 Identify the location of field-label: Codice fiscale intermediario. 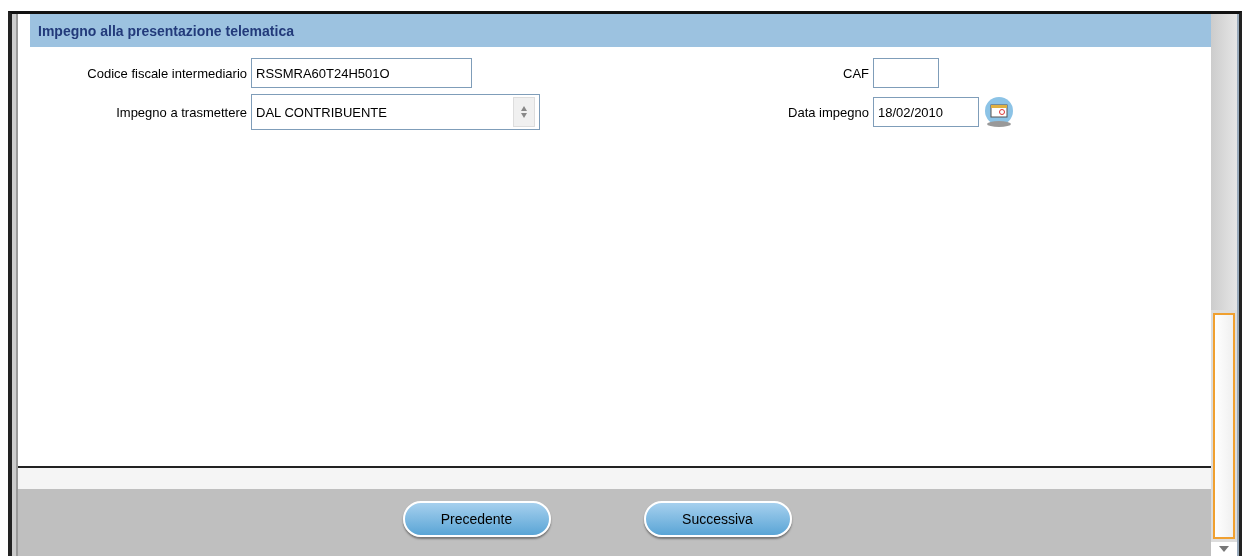
(166, 73).